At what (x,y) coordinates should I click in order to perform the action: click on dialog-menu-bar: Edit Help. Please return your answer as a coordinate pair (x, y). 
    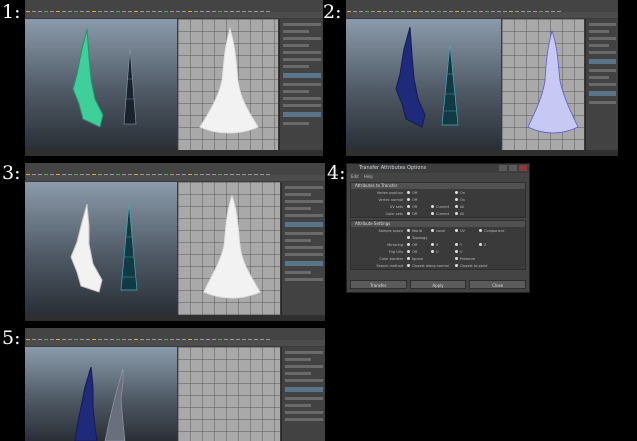
    Looking at the image, I should click on (438, 176).